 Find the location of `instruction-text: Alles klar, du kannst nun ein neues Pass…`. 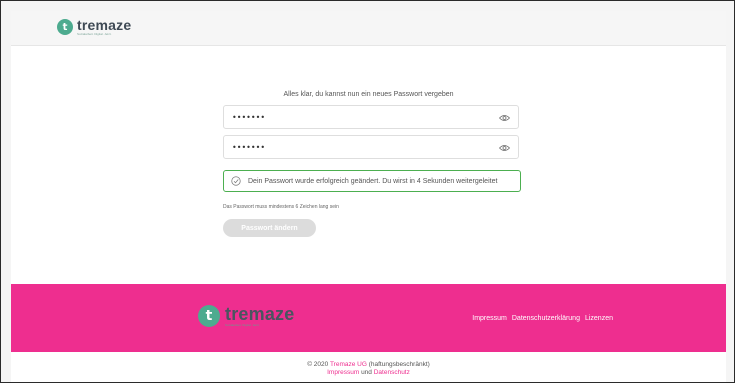

instruction-text: Alles klar, du kannst nun ein neues Pass… is located at coordinates (368, 94).